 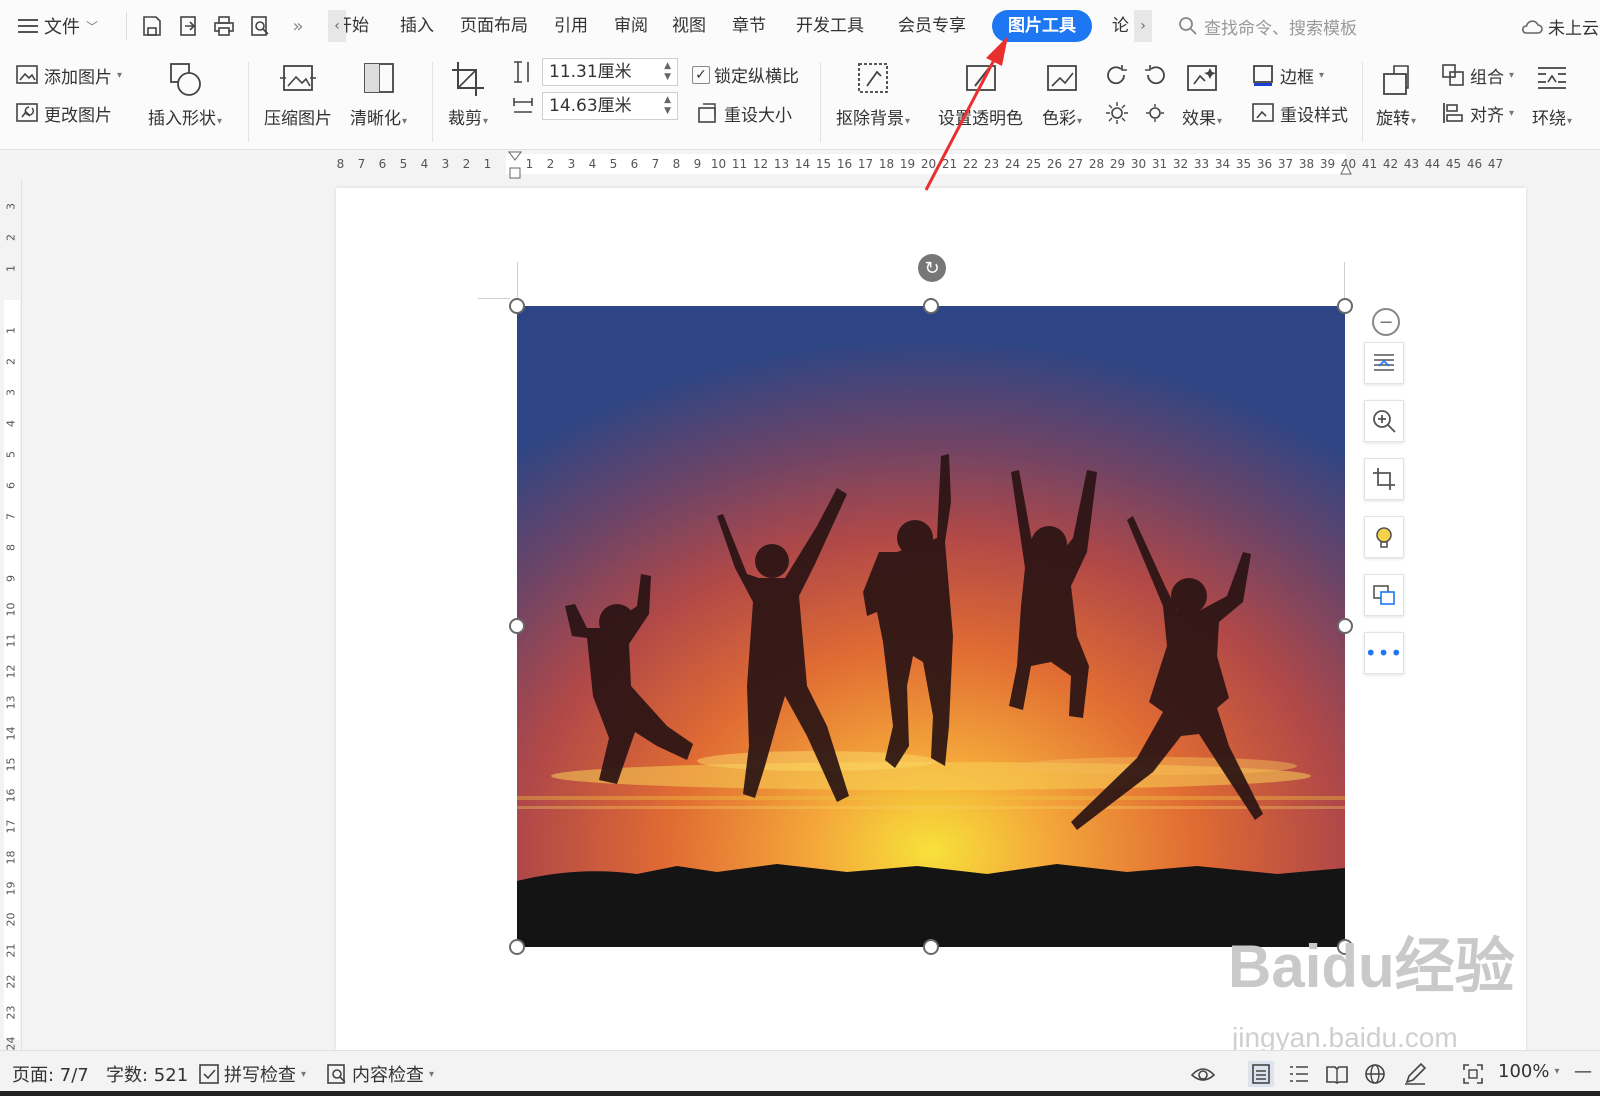 I want to click on fit-page-button, so click(x=1473, y=1074).